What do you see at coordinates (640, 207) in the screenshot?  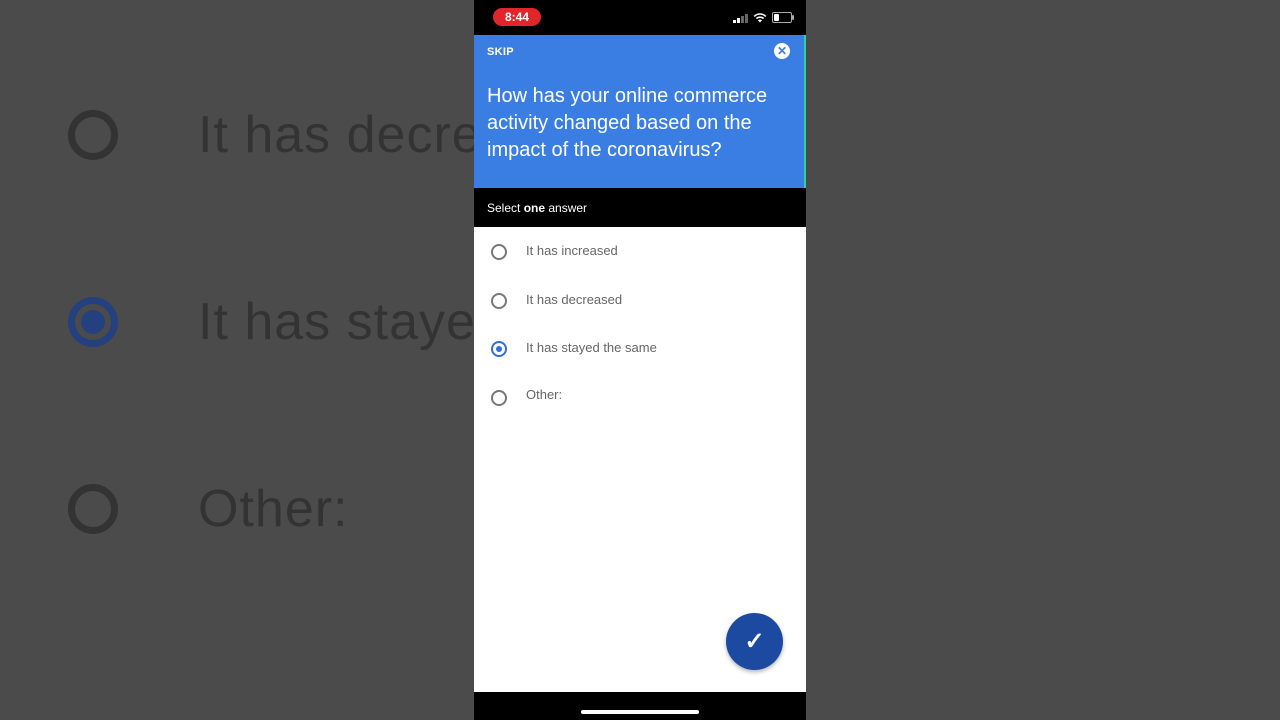 I see `answer-instruction: Select one answer` at bounding box center [640, 207].